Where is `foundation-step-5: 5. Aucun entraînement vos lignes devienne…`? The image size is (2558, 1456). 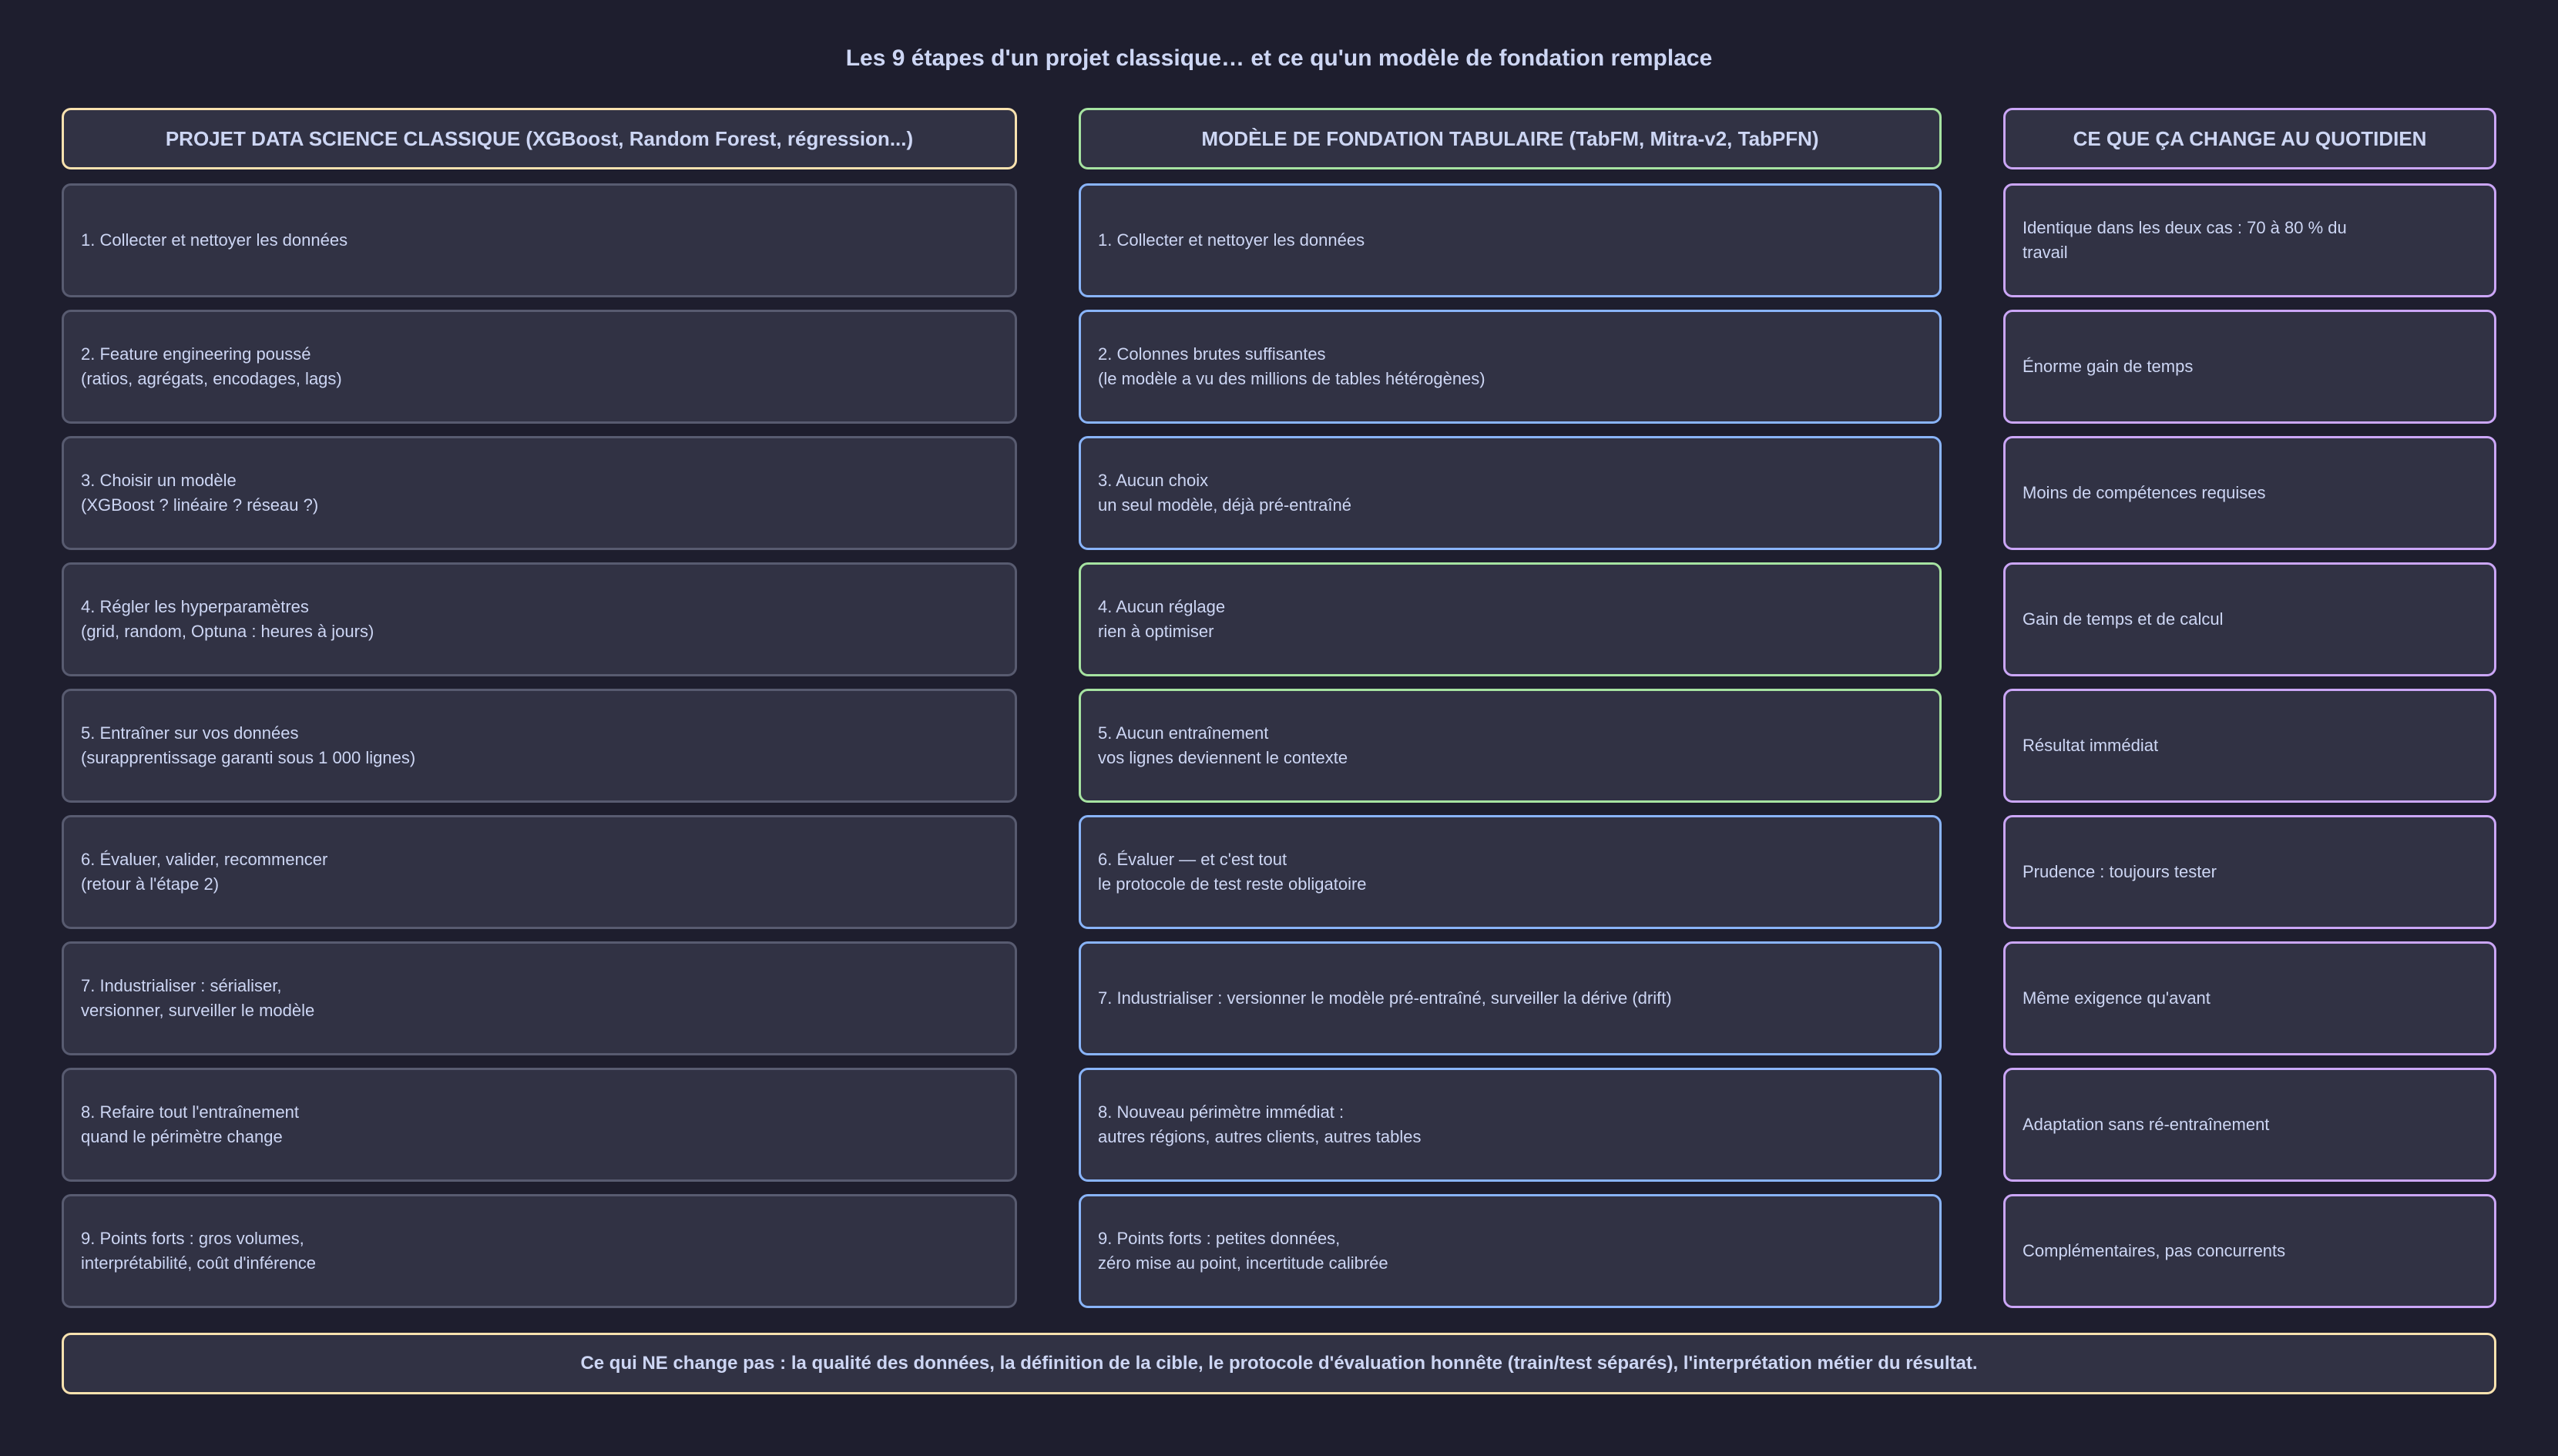 foundation-step-5: 5. Aucun entraînement vos lignes devienne… is located at coordinates (1510, 746).